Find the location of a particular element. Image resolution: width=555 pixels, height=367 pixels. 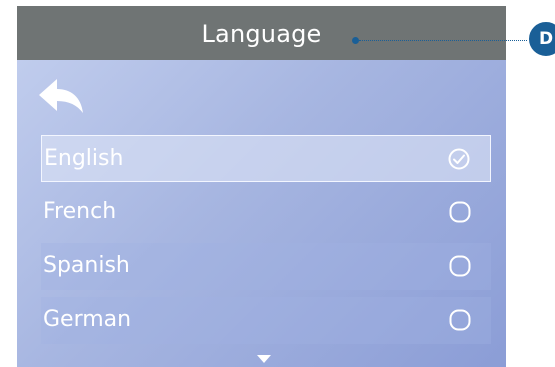

language-option-german: German is located at coordinates (266, 320).